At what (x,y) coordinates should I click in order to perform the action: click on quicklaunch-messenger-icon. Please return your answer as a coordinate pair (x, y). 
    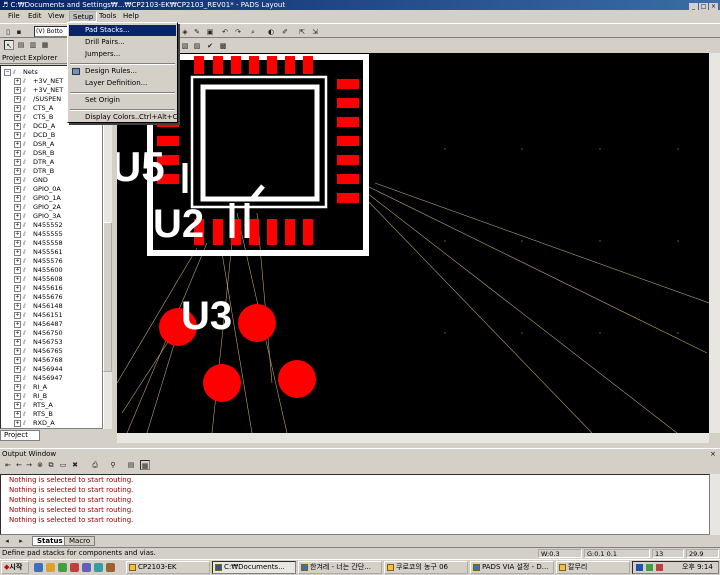
    Looking at the image, I should click on (98, 567).